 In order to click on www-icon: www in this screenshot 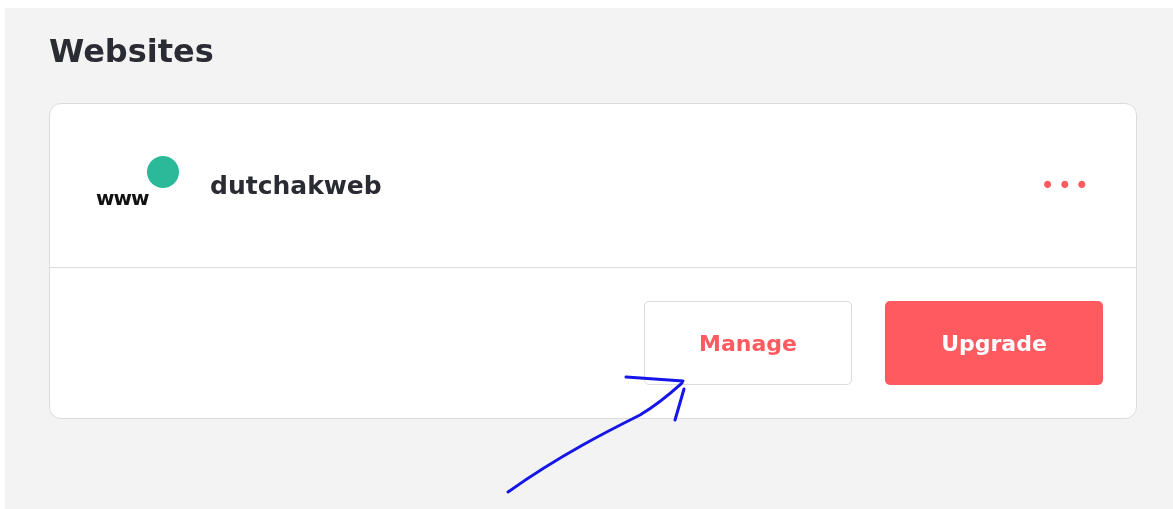, I will do `click(122, 197)`.